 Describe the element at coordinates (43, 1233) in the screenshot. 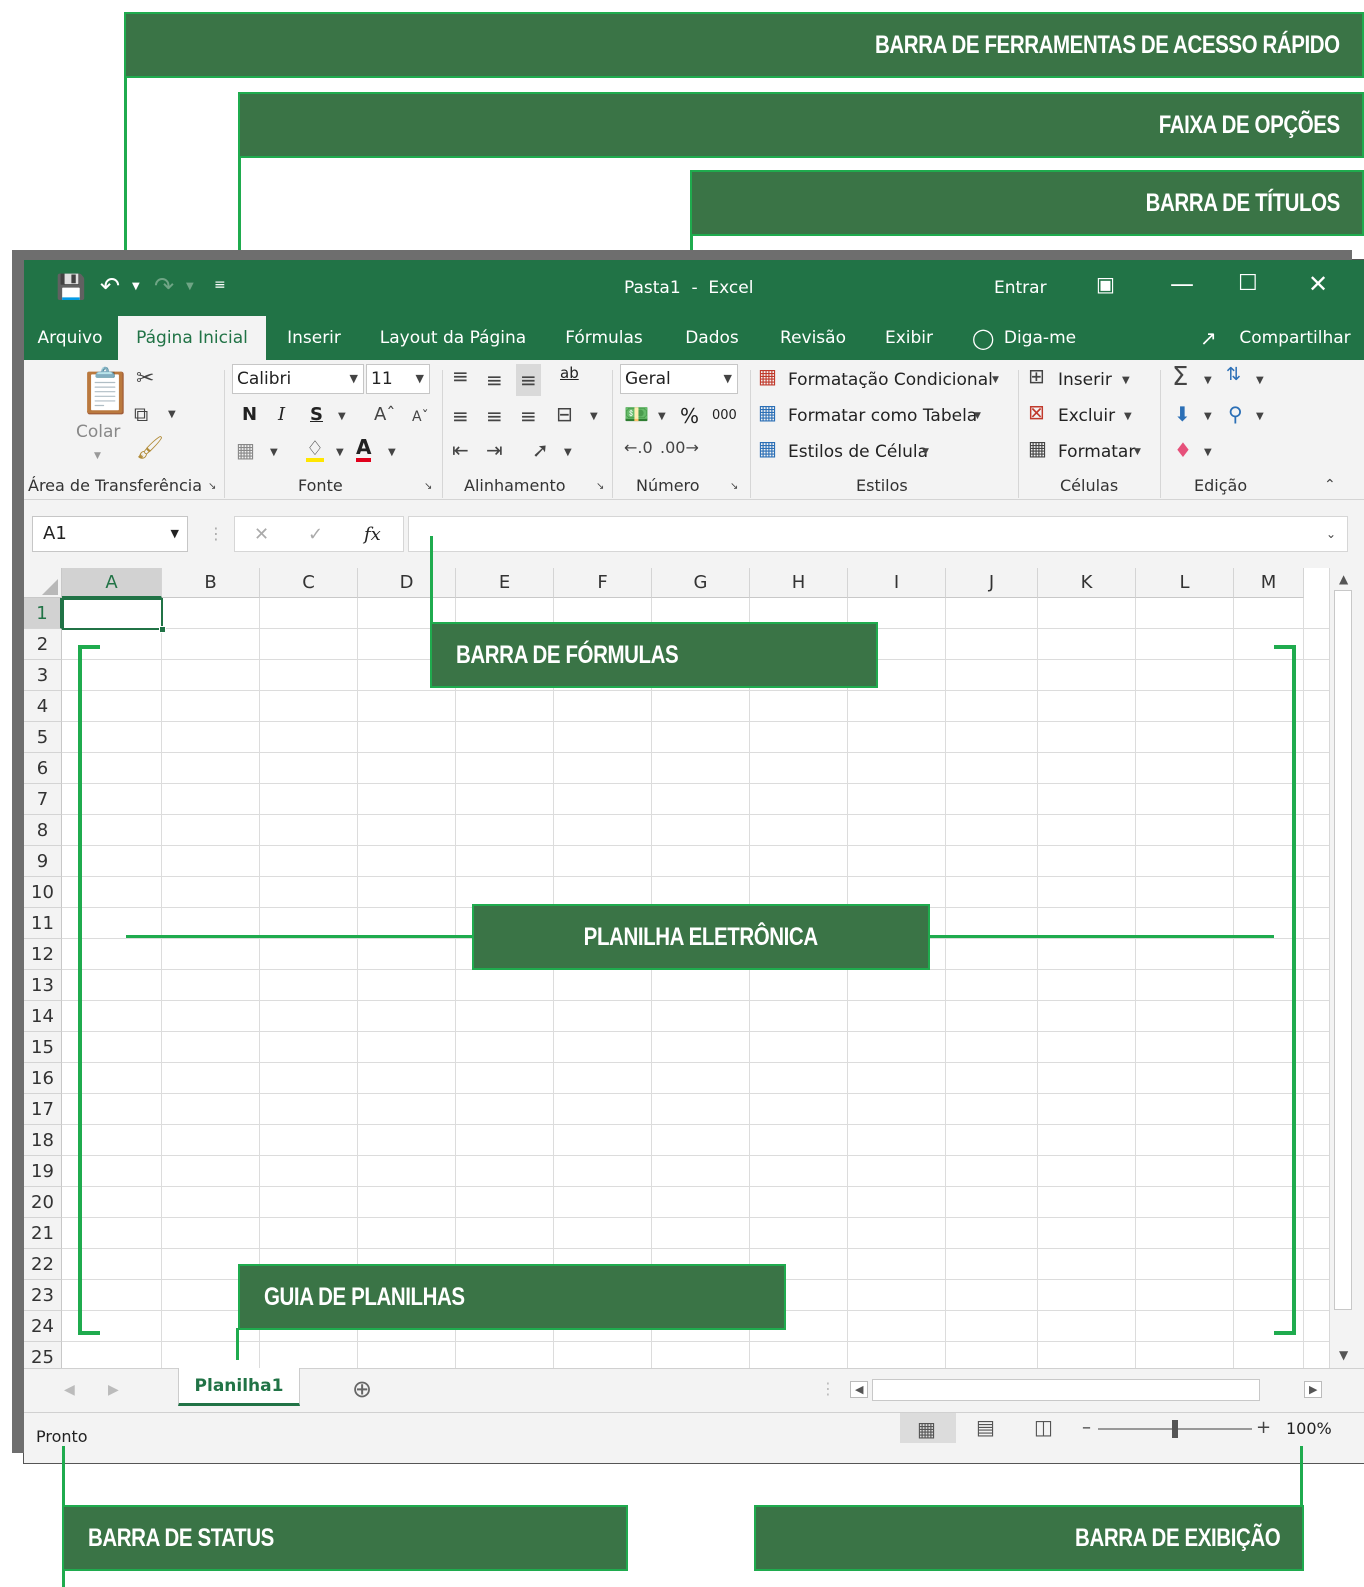

I see `row-header: 21` at that location.